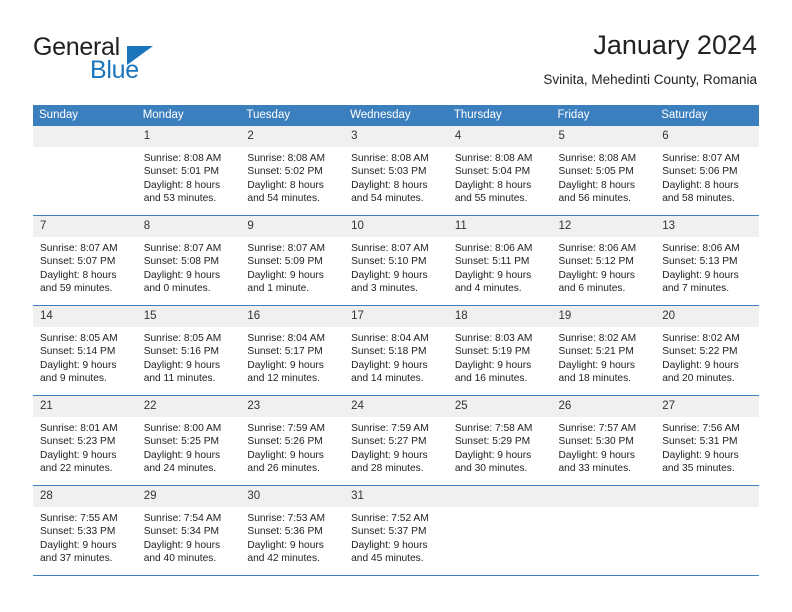  Describe the element at coordinates (114, 70) in the screenshot. I see `logo-text-blue: Blue` at that location.